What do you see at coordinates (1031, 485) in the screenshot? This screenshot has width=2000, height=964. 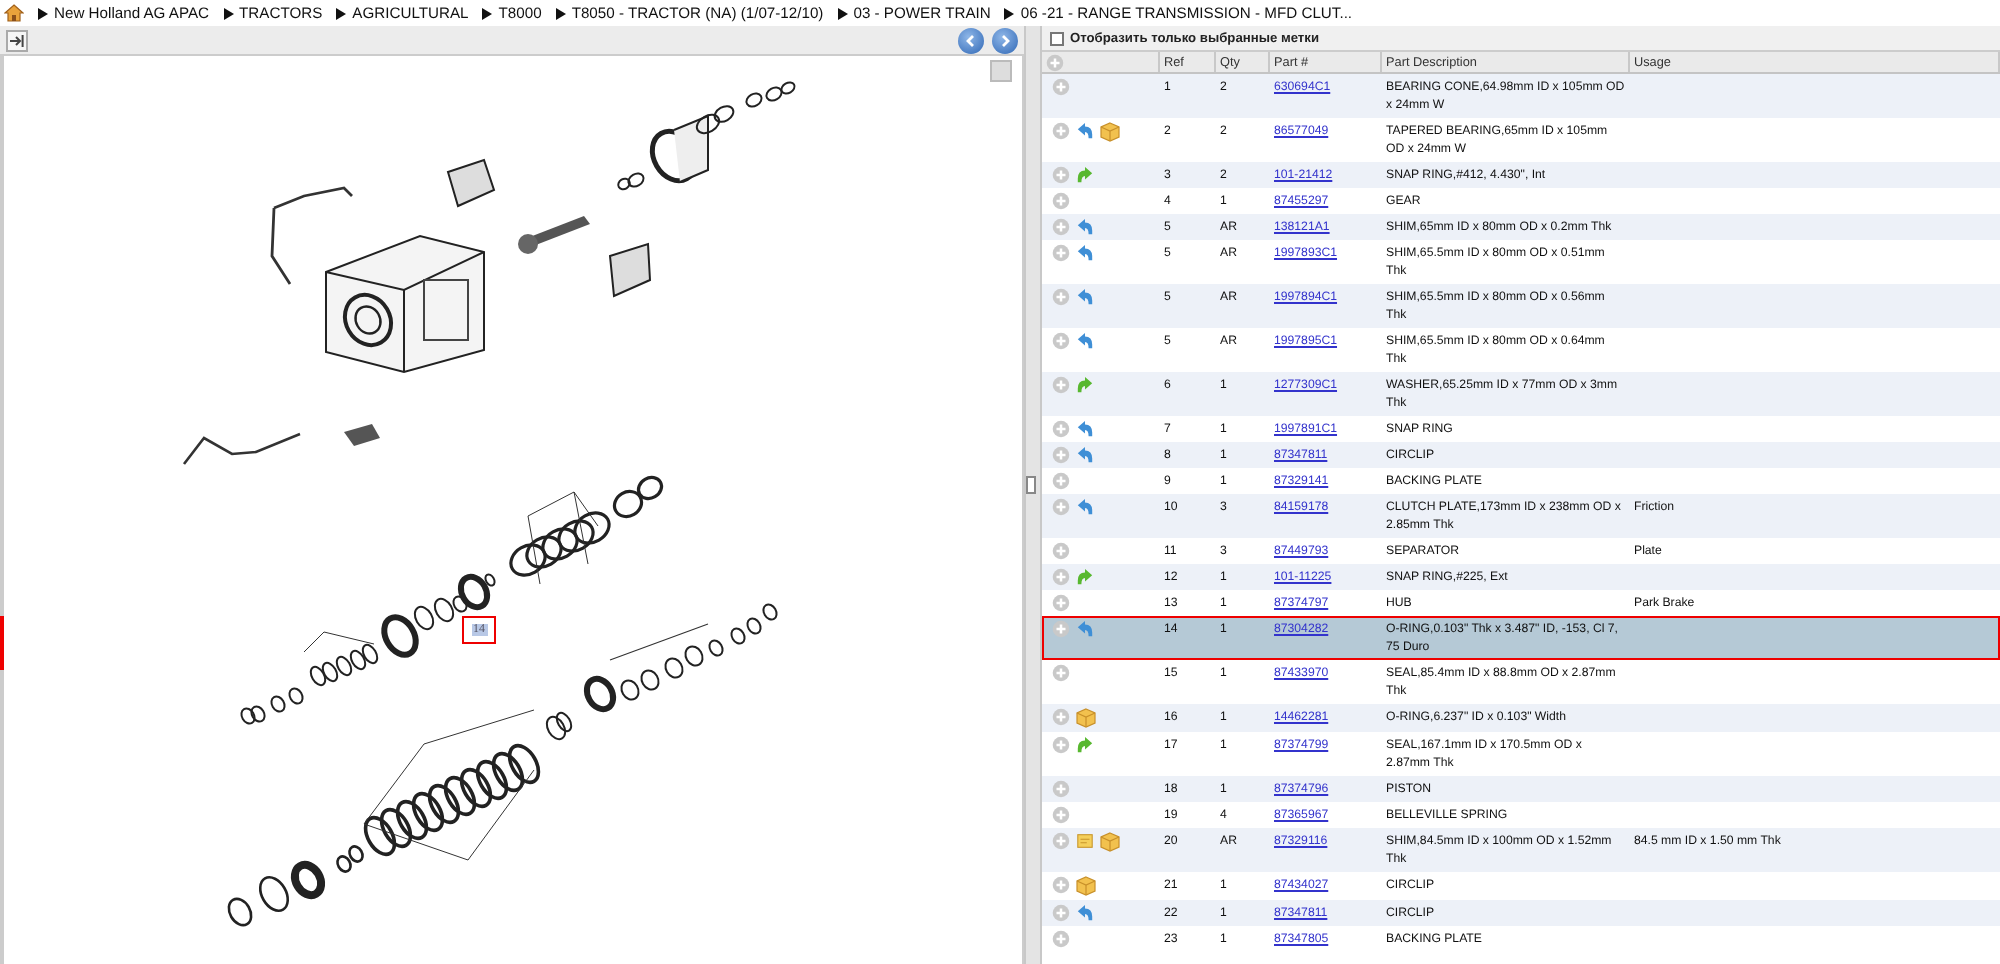 I see `splitter-handle` at bounding box center [1031, 485].